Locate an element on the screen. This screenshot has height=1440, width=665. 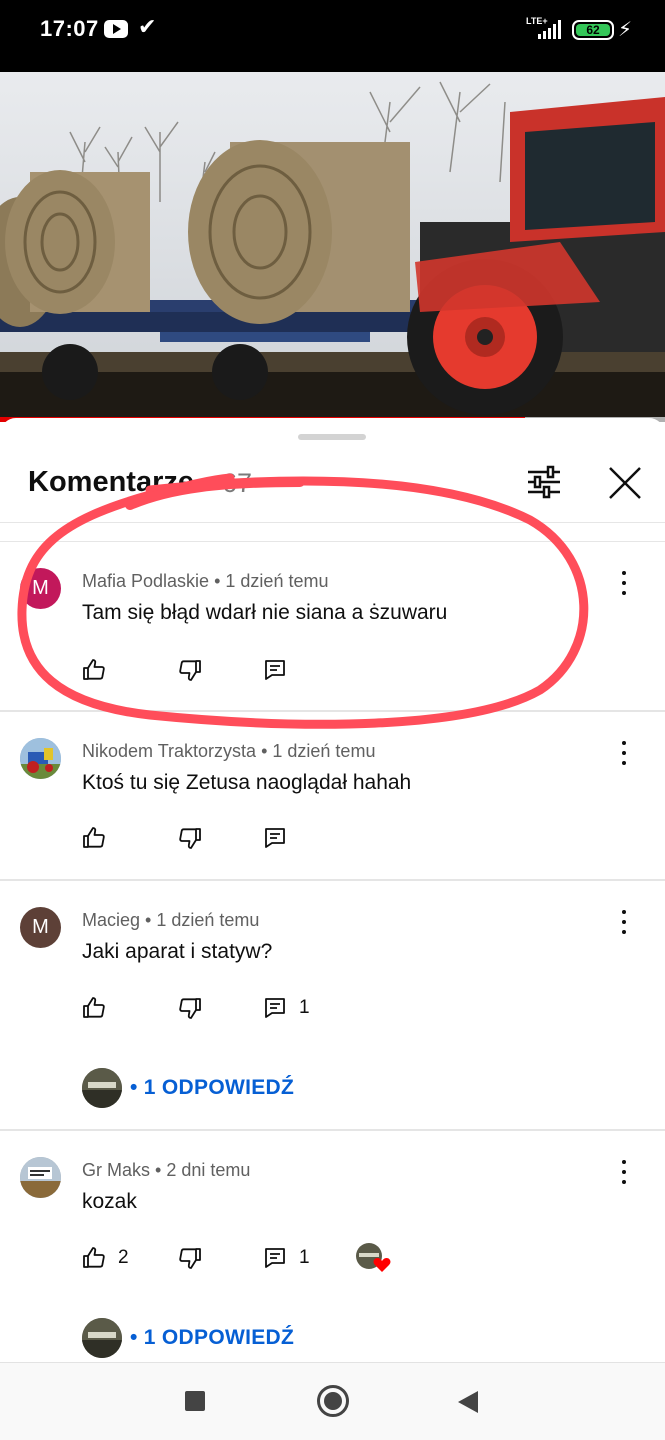
creator-heart is located at coordinates (373, 1258).